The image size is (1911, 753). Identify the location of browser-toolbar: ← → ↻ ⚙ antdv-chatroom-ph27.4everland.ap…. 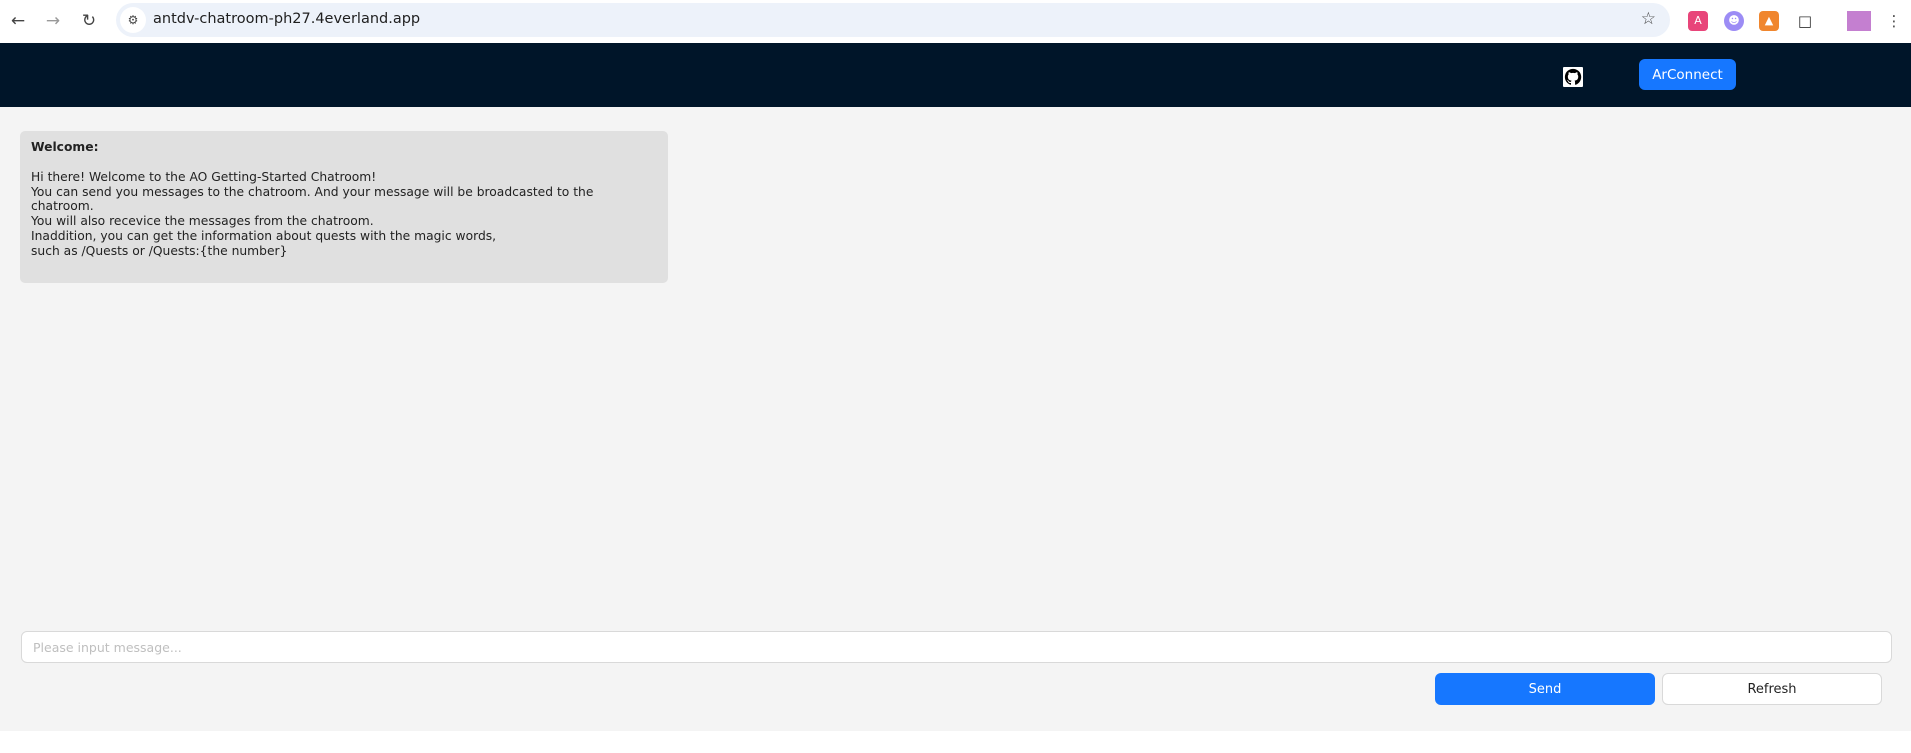
(955, 21).